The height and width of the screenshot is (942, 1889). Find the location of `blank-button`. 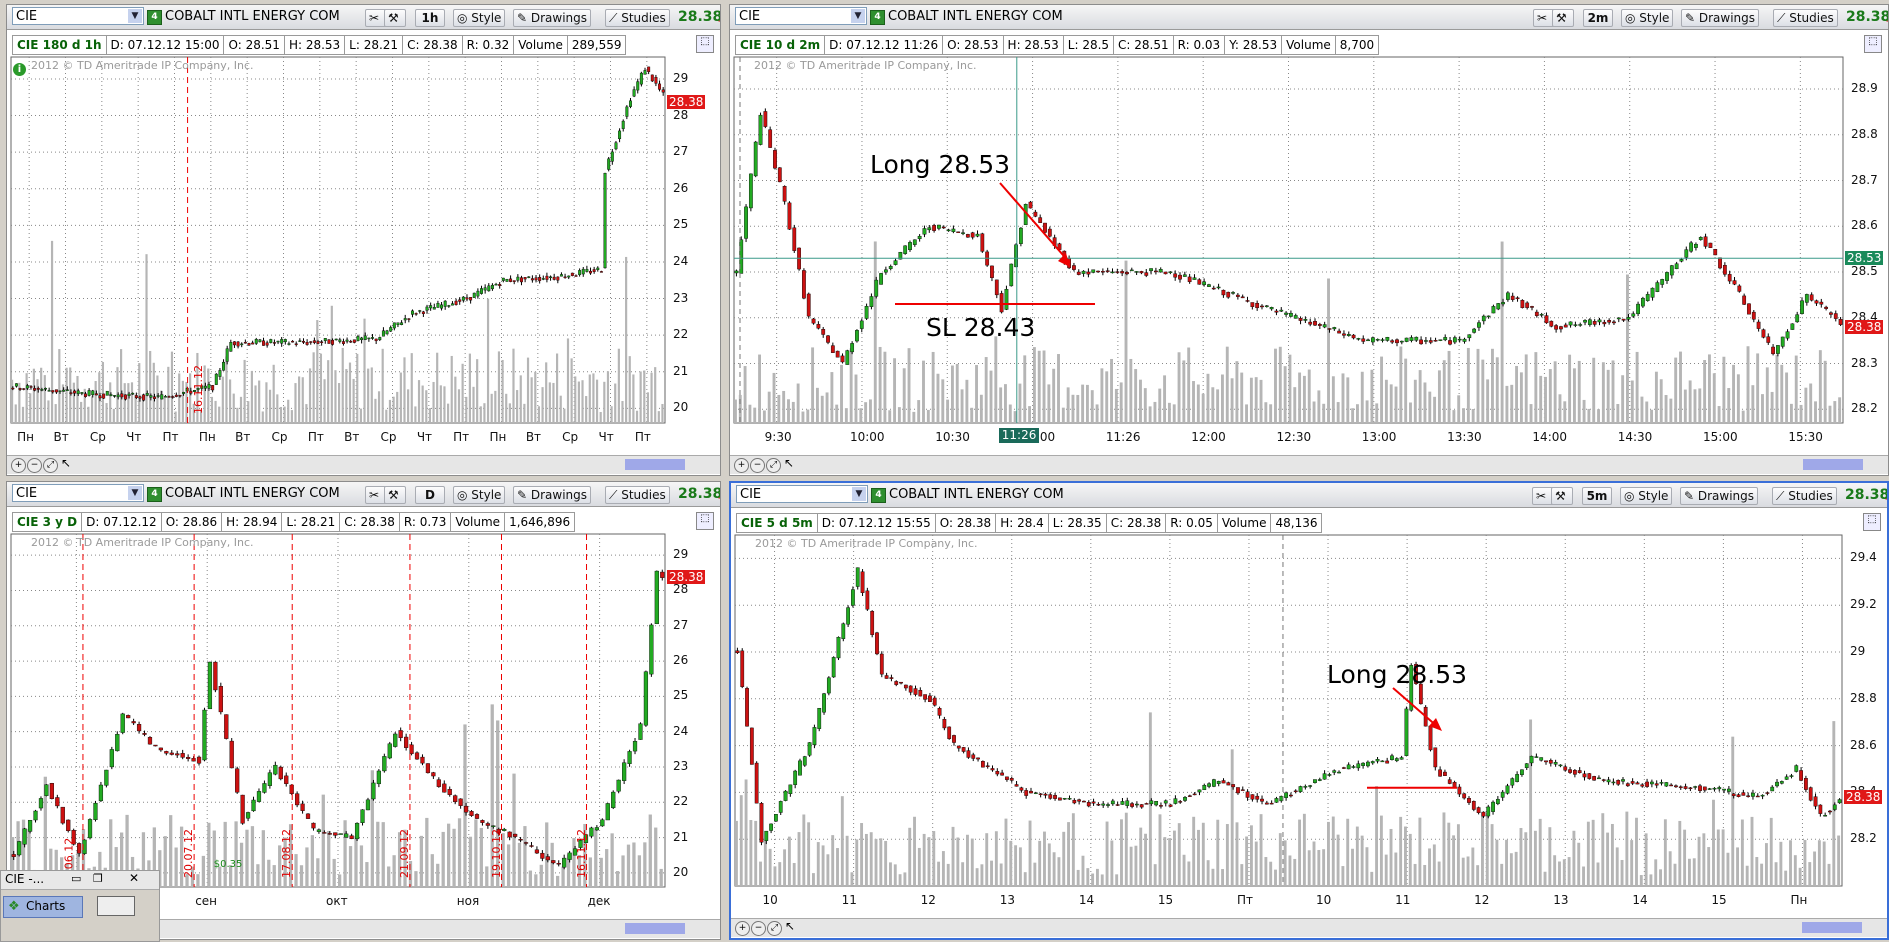

blank-button is located at coordinates (116, 906).